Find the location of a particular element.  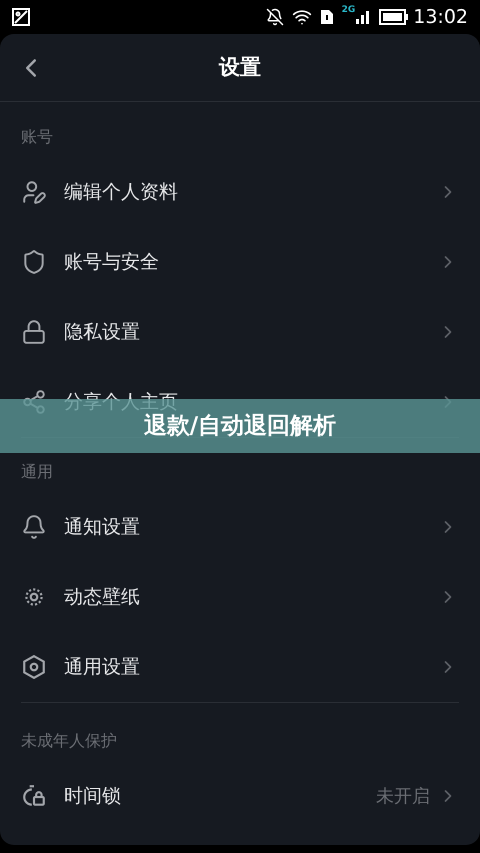

section-title: 未成年人保护 is located at coordinates (69, 740).